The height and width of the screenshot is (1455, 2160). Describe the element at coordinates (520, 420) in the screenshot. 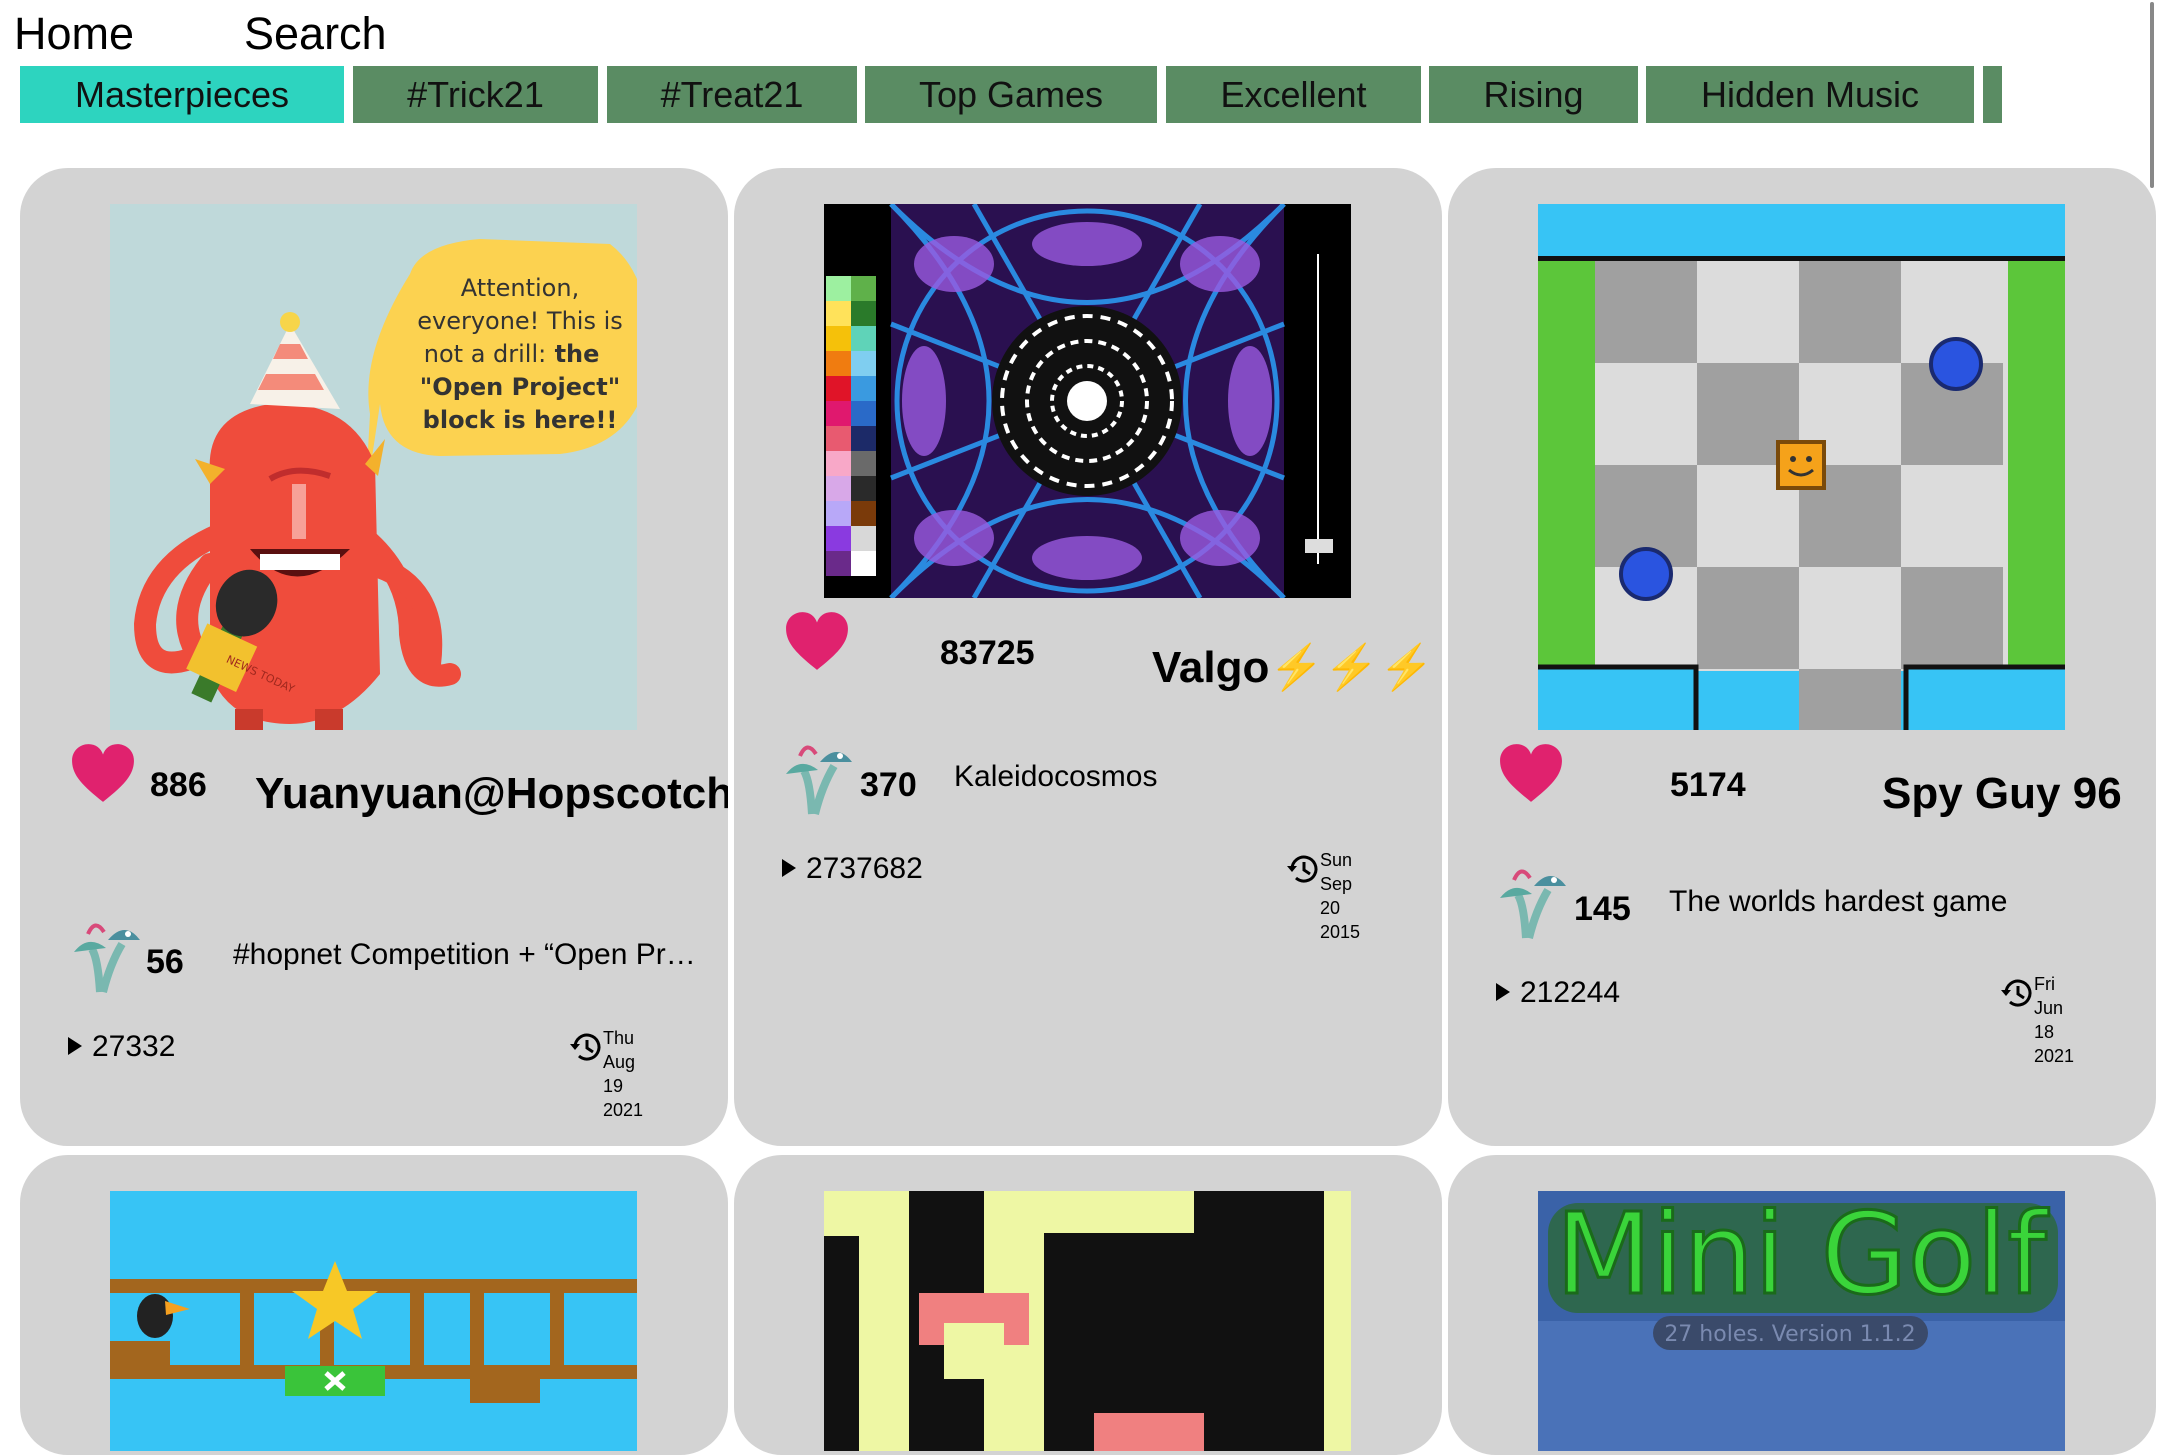

I see `svg-text: block is here!!` at that location.